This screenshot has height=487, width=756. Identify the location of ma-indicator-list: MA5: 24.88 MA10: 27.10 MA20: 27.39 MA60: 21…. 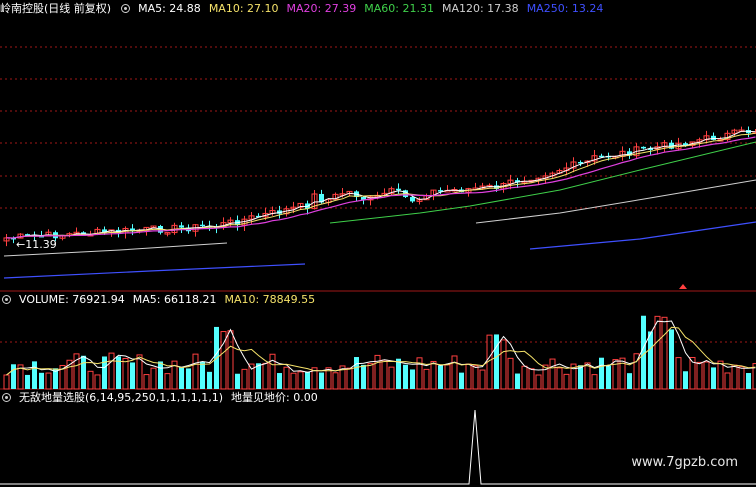
(370, 8).